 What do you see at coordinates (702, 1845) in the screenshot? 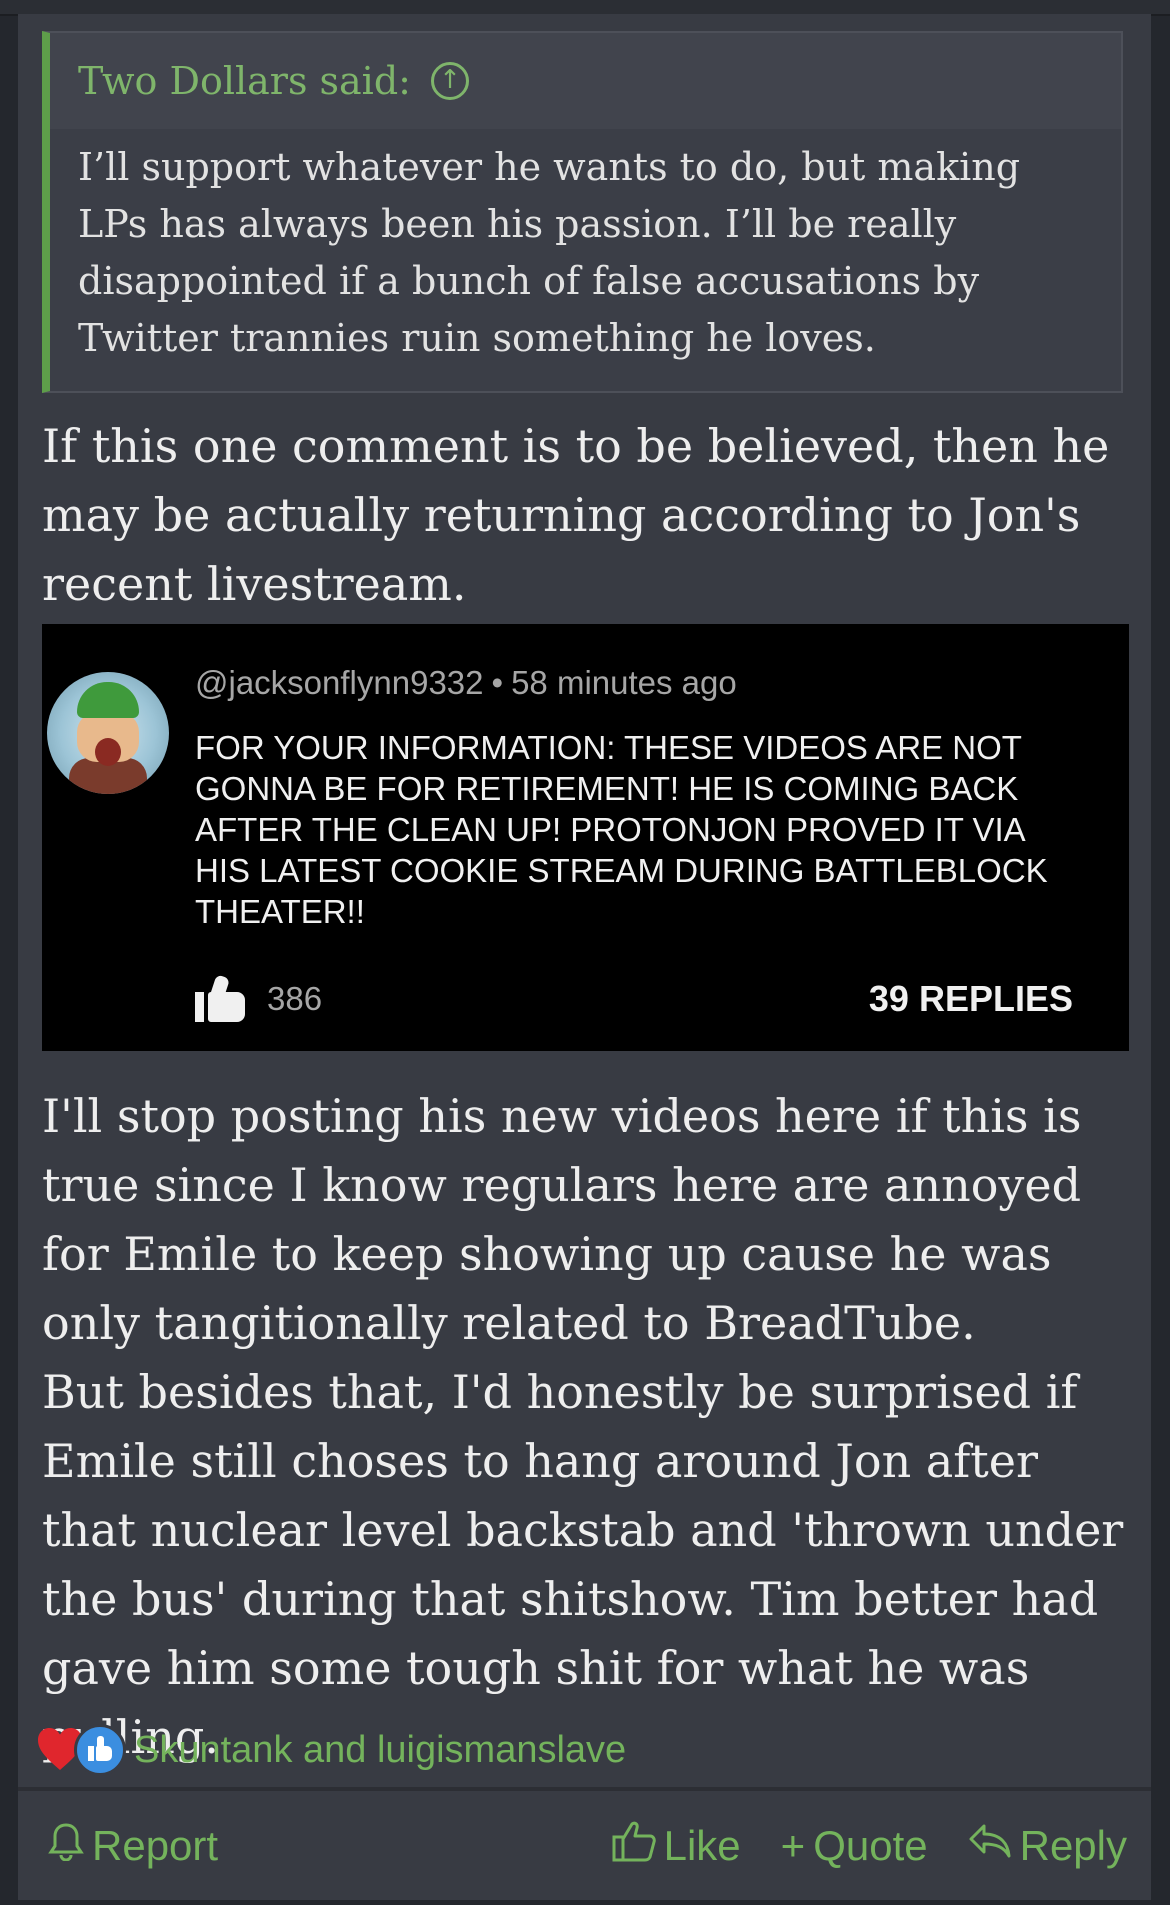
I see `like-label: Like` at bounding box center [702, 1845].